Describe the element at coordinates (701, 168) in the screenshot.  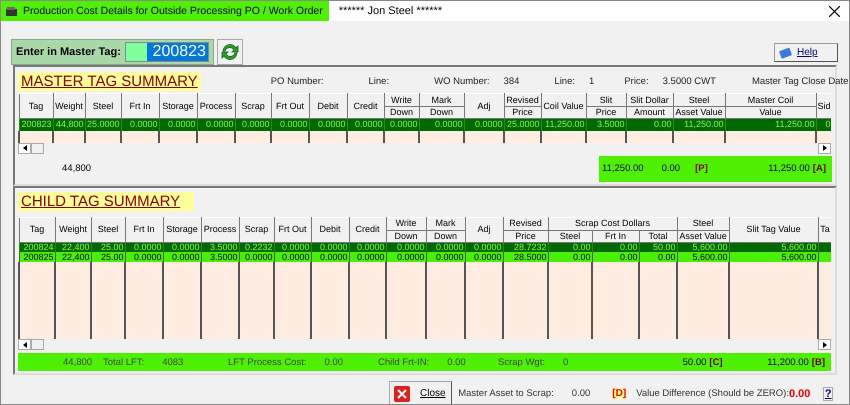
I see `total-mark: [P]` at that location.